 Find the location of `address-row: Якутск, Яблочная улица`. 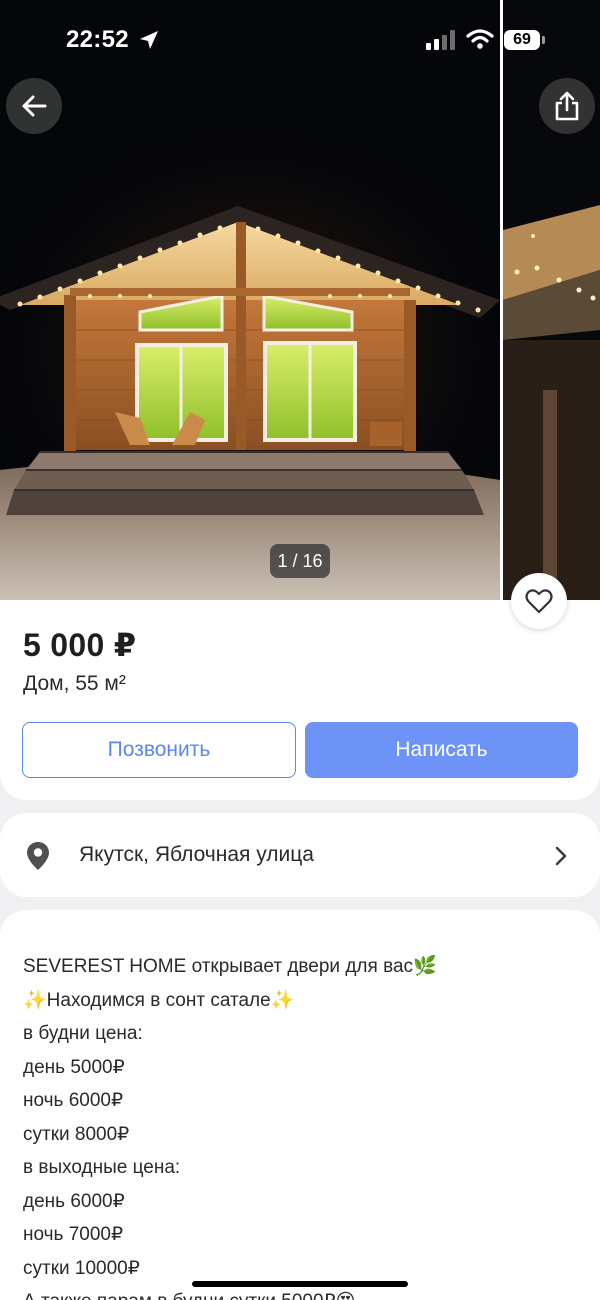

address-row: Якутск, Яблочная улица is located at coordinates (300, 855).